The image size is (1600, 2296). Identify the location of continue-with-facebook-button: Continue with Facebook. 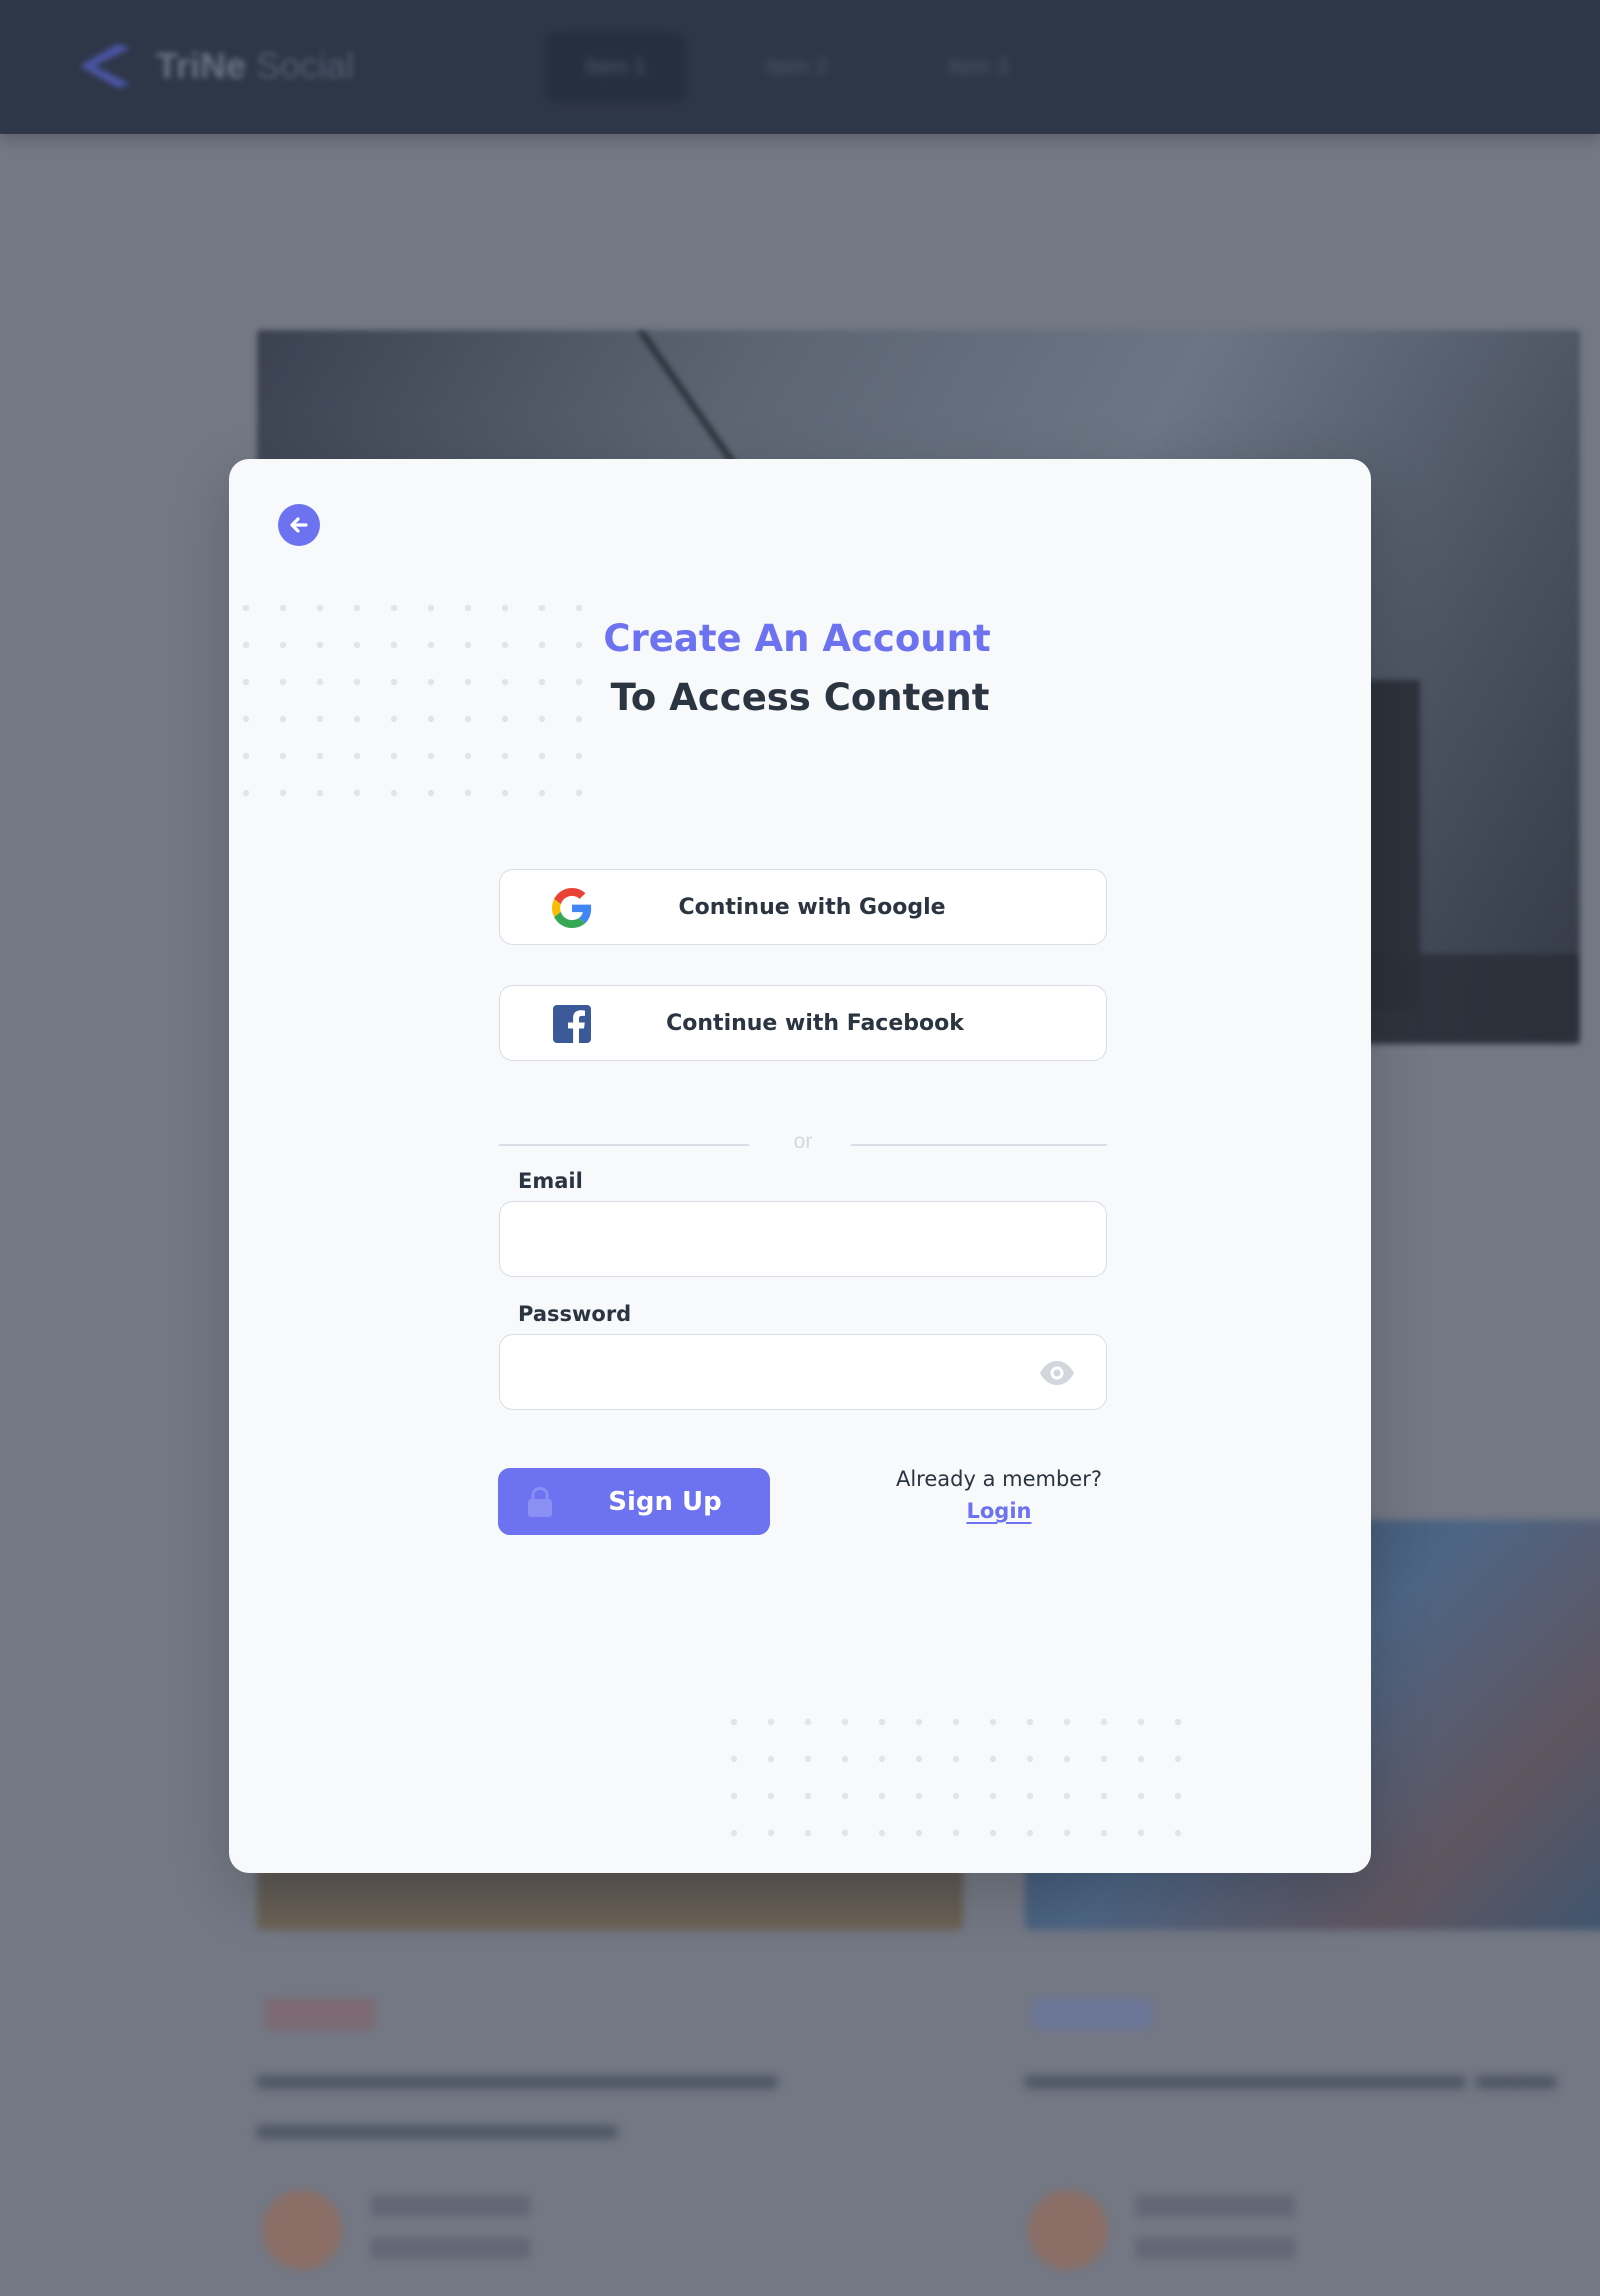
(803, 1023).